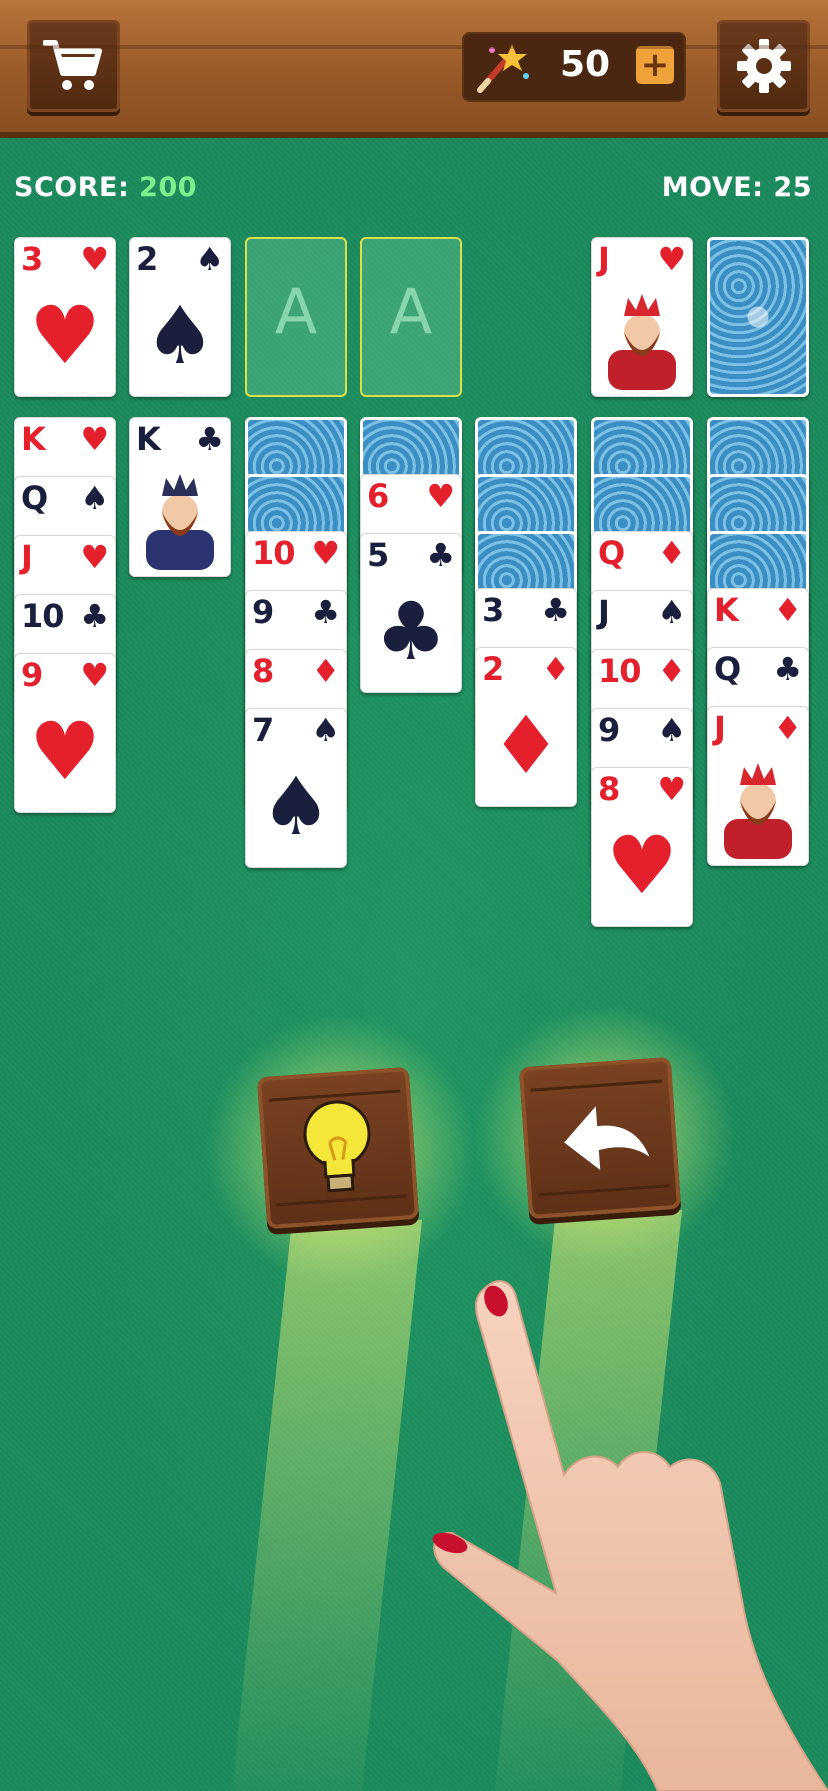 The height and width of the screenshot is (1791, 828). I want to click on playing-card: J ♦, so click(758, 786).